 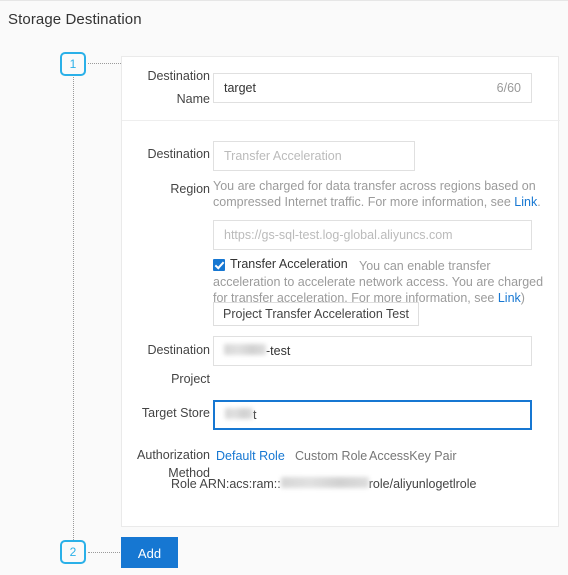 What do you see at coordinates (422, 484) in the screenshot?
I see `role-arn-suffix: role/aliyunlogetlrole` at bounding box center [422, 484].